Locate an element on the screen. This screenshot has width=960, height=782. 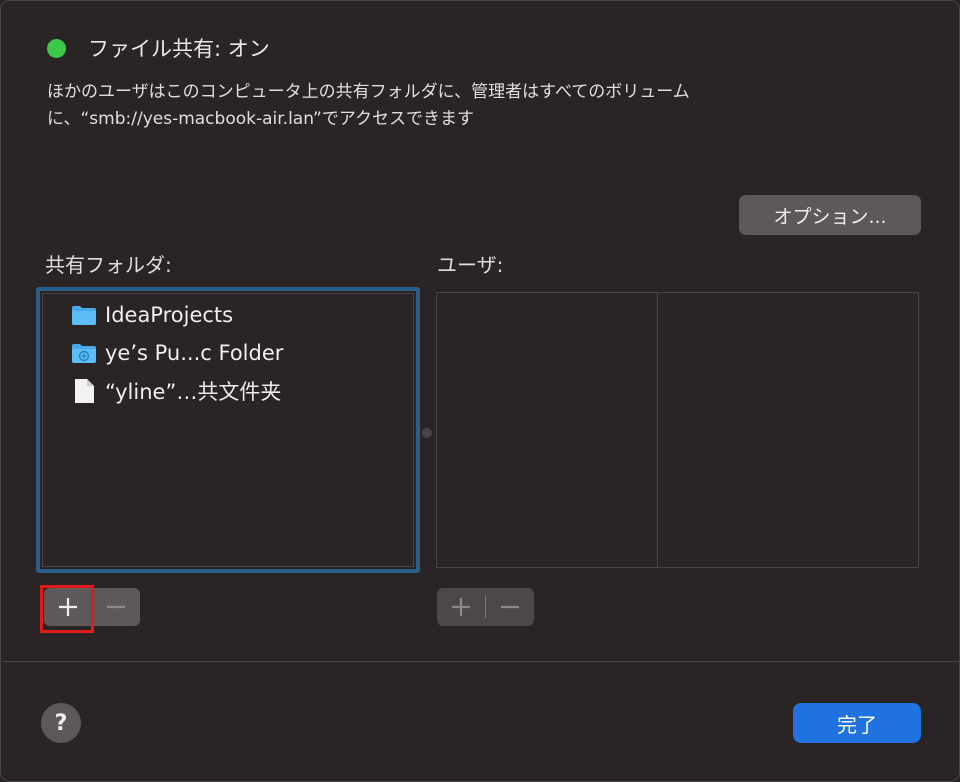
done-button: 完了 is located at coordinates (857, 723).